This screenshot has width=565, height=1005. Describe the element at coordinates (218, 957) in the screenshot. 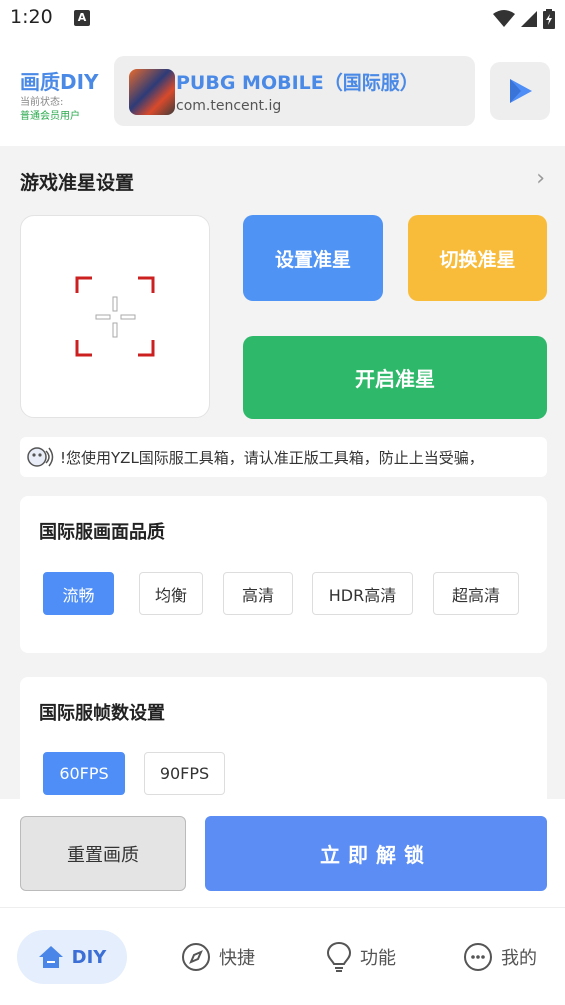

I see `nav-item-shortcut: 快捷` at that location.